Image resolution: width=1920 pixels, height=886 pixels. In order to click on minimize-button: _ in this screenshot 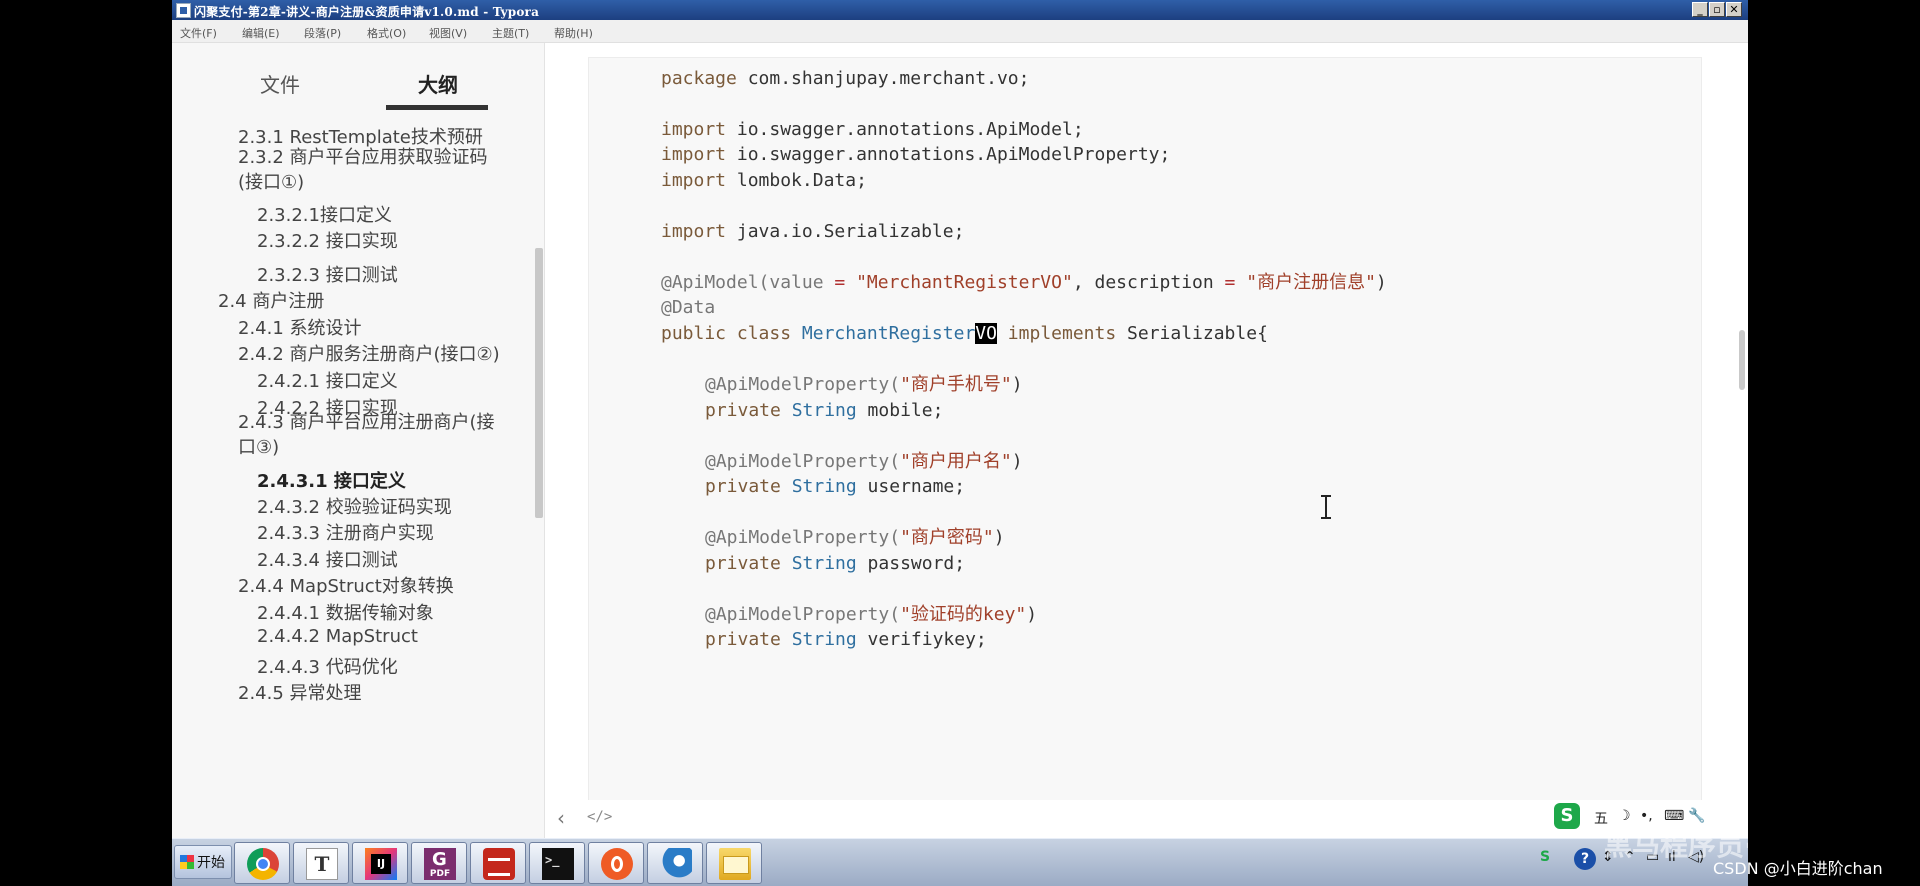, I will do `click(1700, 9)`.